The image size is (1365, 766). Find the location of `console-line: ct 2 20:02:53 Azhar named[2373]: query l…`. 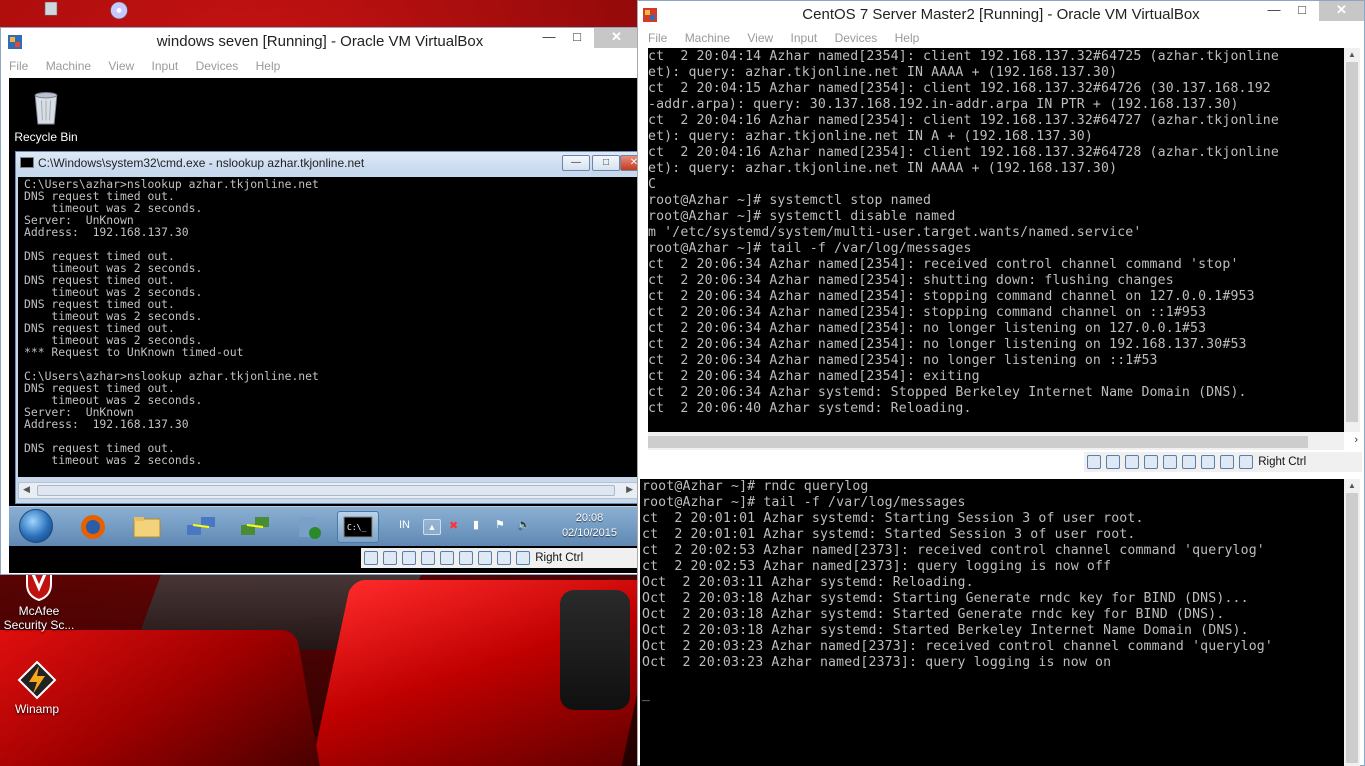

console-line: ct 2 20:02:53 Azhar named[2373]: query l… is located at coordinates (877, 566).